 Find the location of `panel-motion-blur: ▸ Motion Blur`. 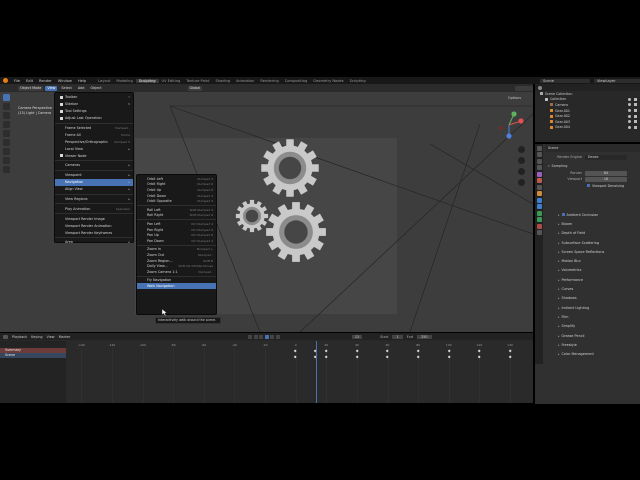

panel-motion-blur: ▸ Motion Blur is located at coordinates (592, 260).